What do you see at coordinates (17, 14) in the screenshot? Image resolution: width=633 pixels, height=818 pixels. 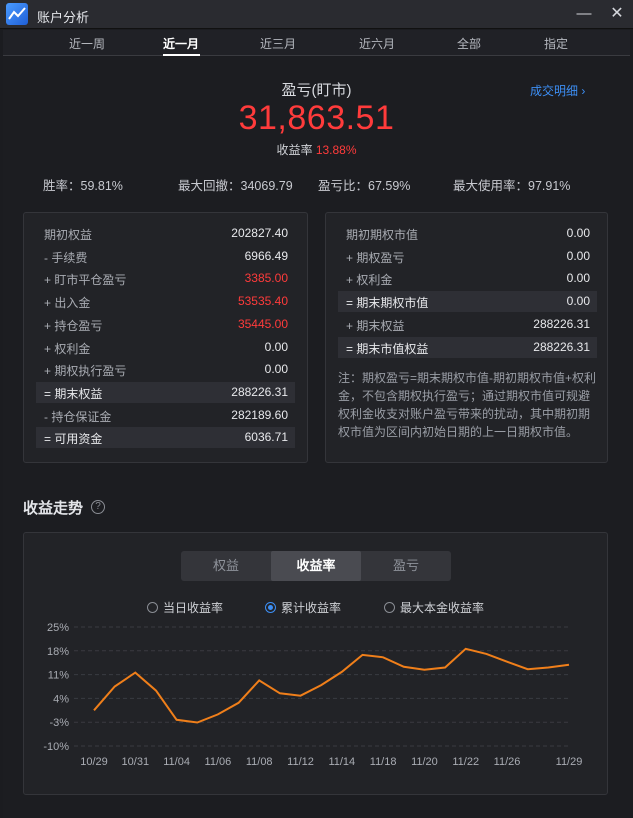 I see `app-chart-icon` at bounding box center [17, 14].